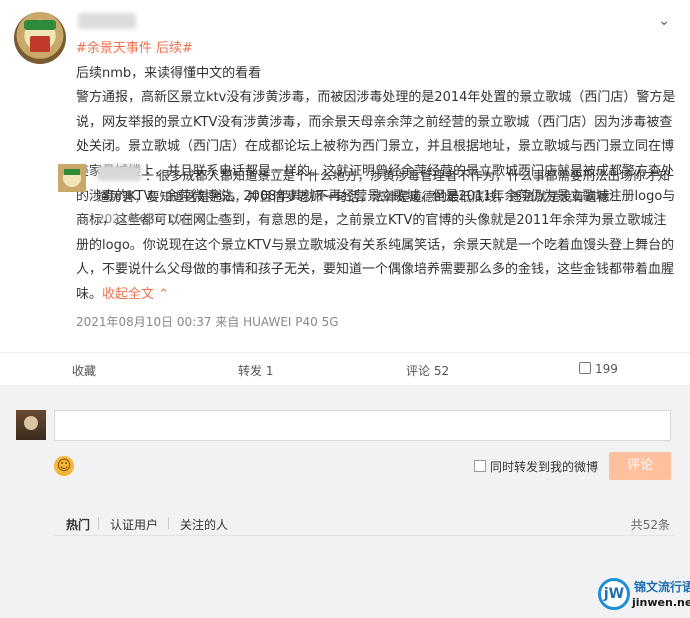 The image size is (690, 618). What do you see at coordinates (204, 524) in the screenshot?
I see `tab-following: 关注的人` at bounding box center [204, 524].